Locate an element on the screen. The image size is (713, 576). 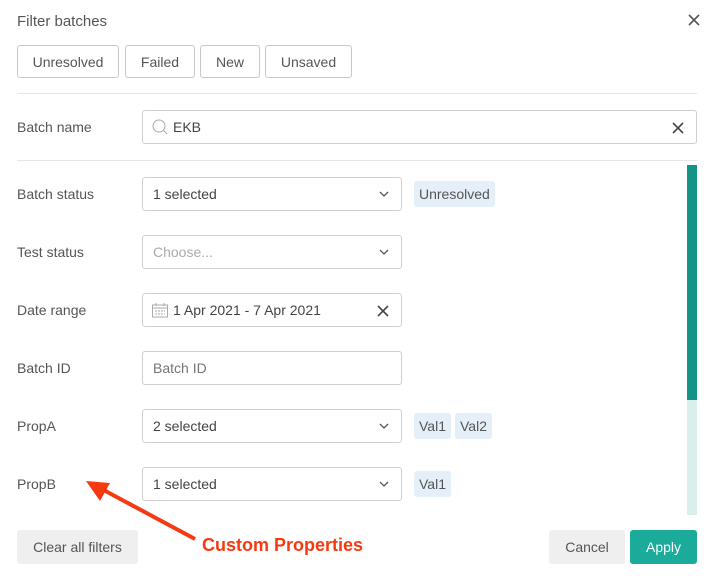
quick-filter-unsaved: Unsaved is located at coordinates (308, 61).